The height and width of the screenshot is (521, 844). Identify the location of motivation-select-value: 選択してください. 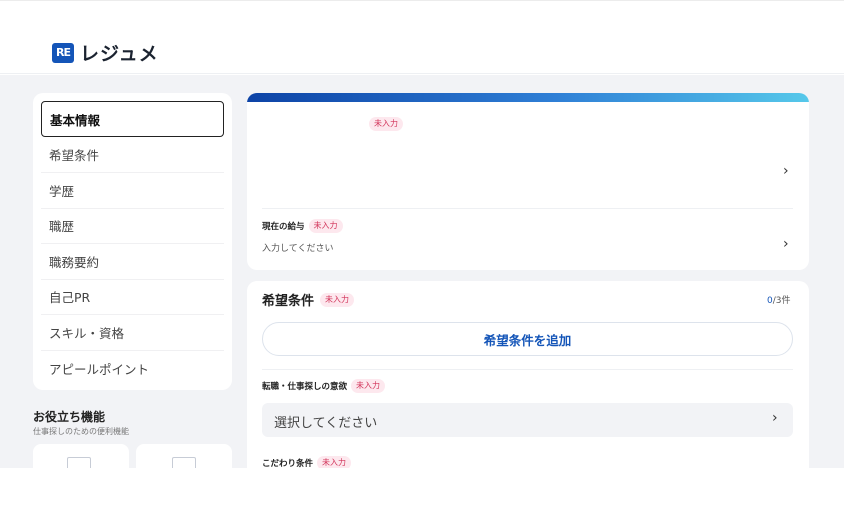
(326, 423).